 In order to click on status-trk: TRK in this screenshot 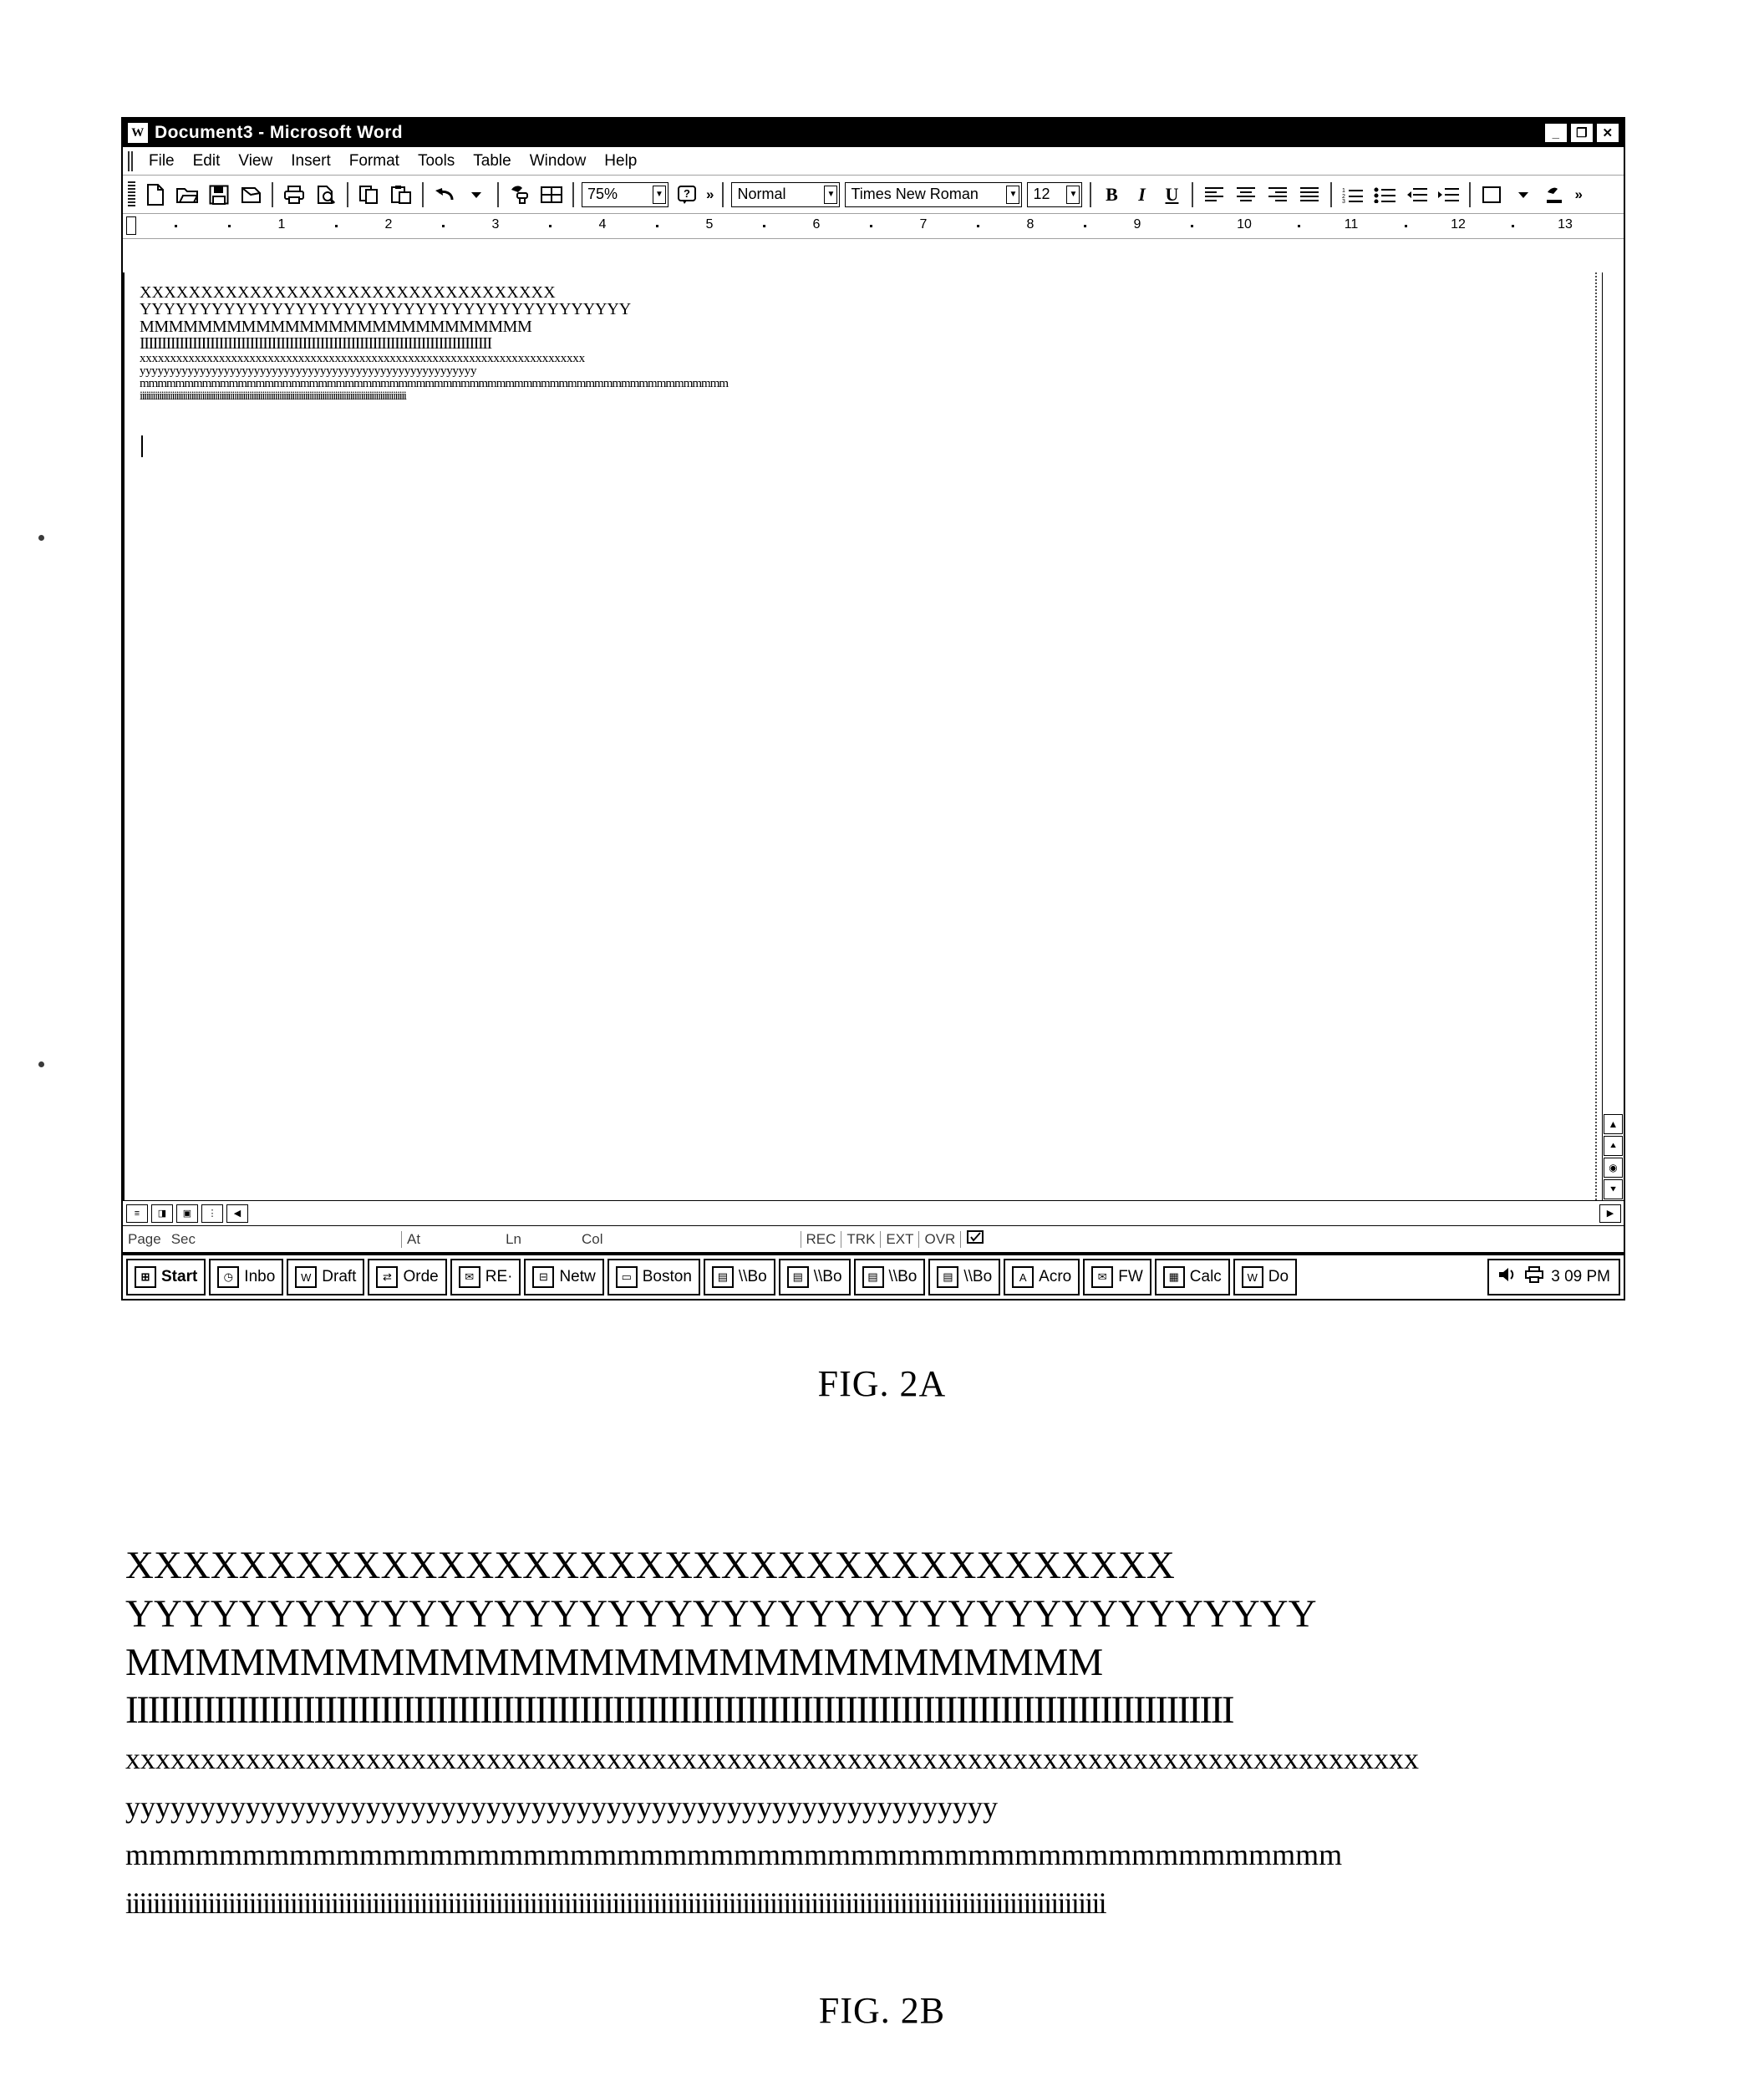, I will do `click(861, 1239)`.